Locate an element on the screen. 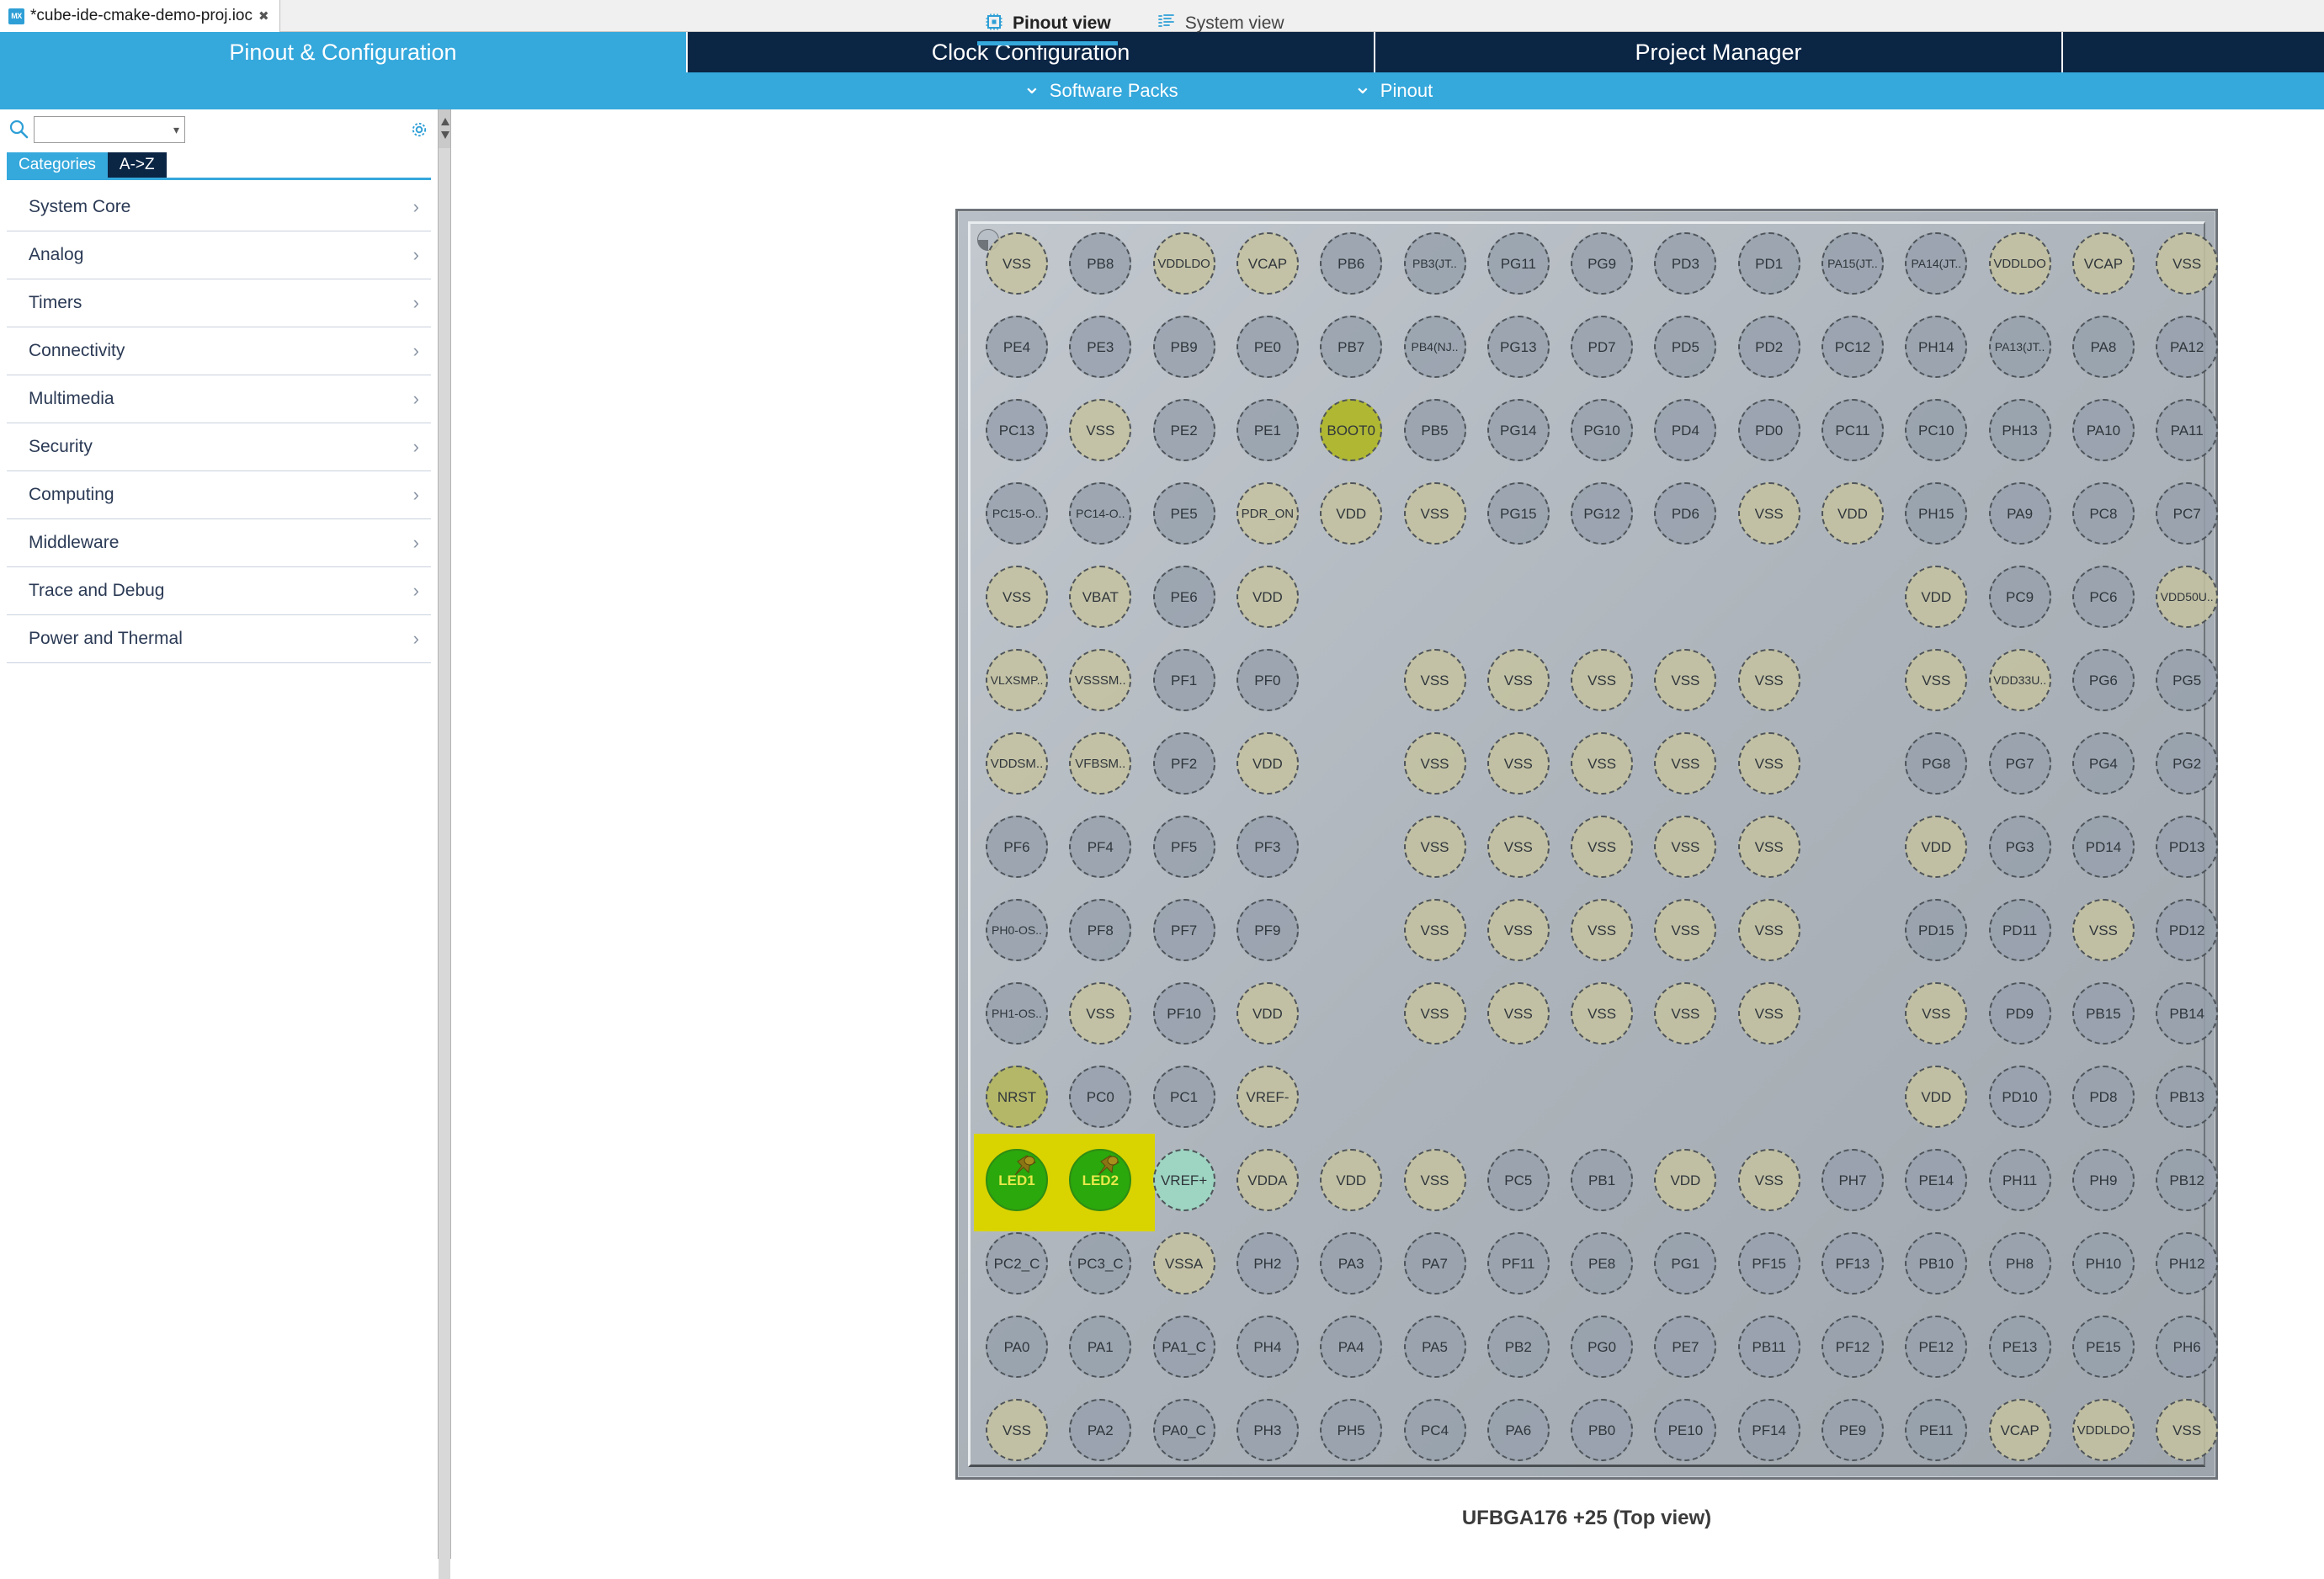  pin-pf6-r8c1: PF6 is located at coordinates (1017, 847).